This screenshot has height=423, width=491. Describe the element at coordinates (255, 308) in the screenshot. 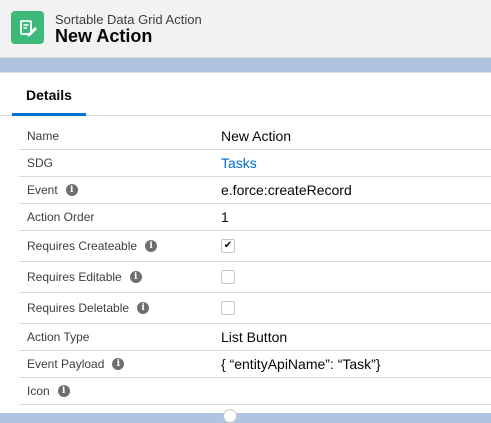

I see `field-row-requires-deletable: Requires Deletable i` at that location.